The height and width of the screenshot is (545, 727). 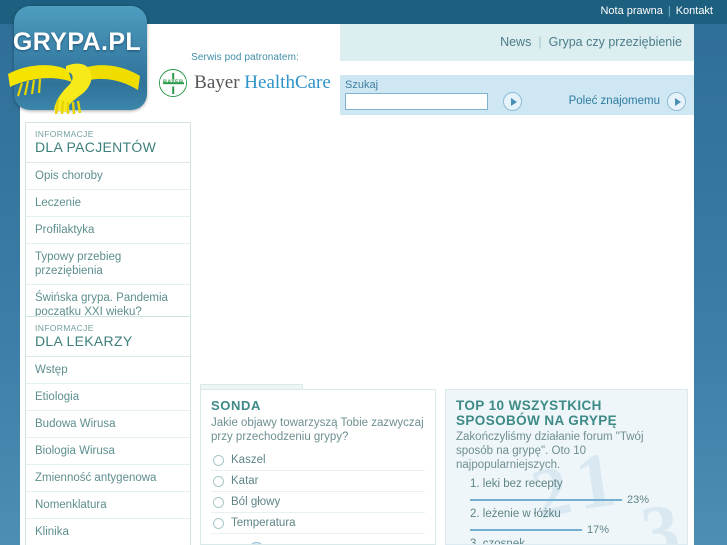 What do you see at coordinates (516, 484) in the screenshot?
I see `top10-rank-label: 1. leki bez recepty` at bounding box center [516, 484].